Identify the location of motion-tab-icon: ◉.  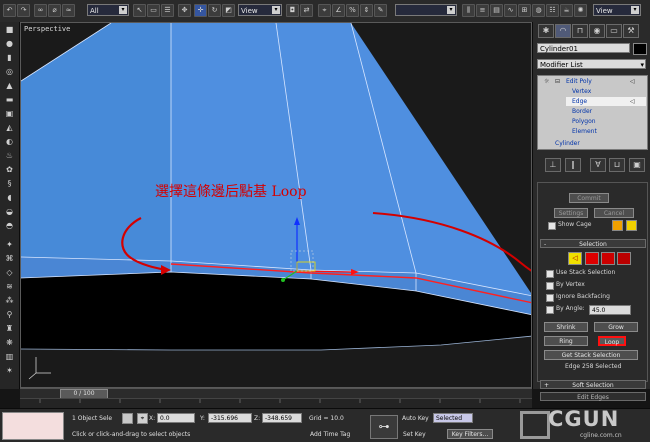
(597, 31).